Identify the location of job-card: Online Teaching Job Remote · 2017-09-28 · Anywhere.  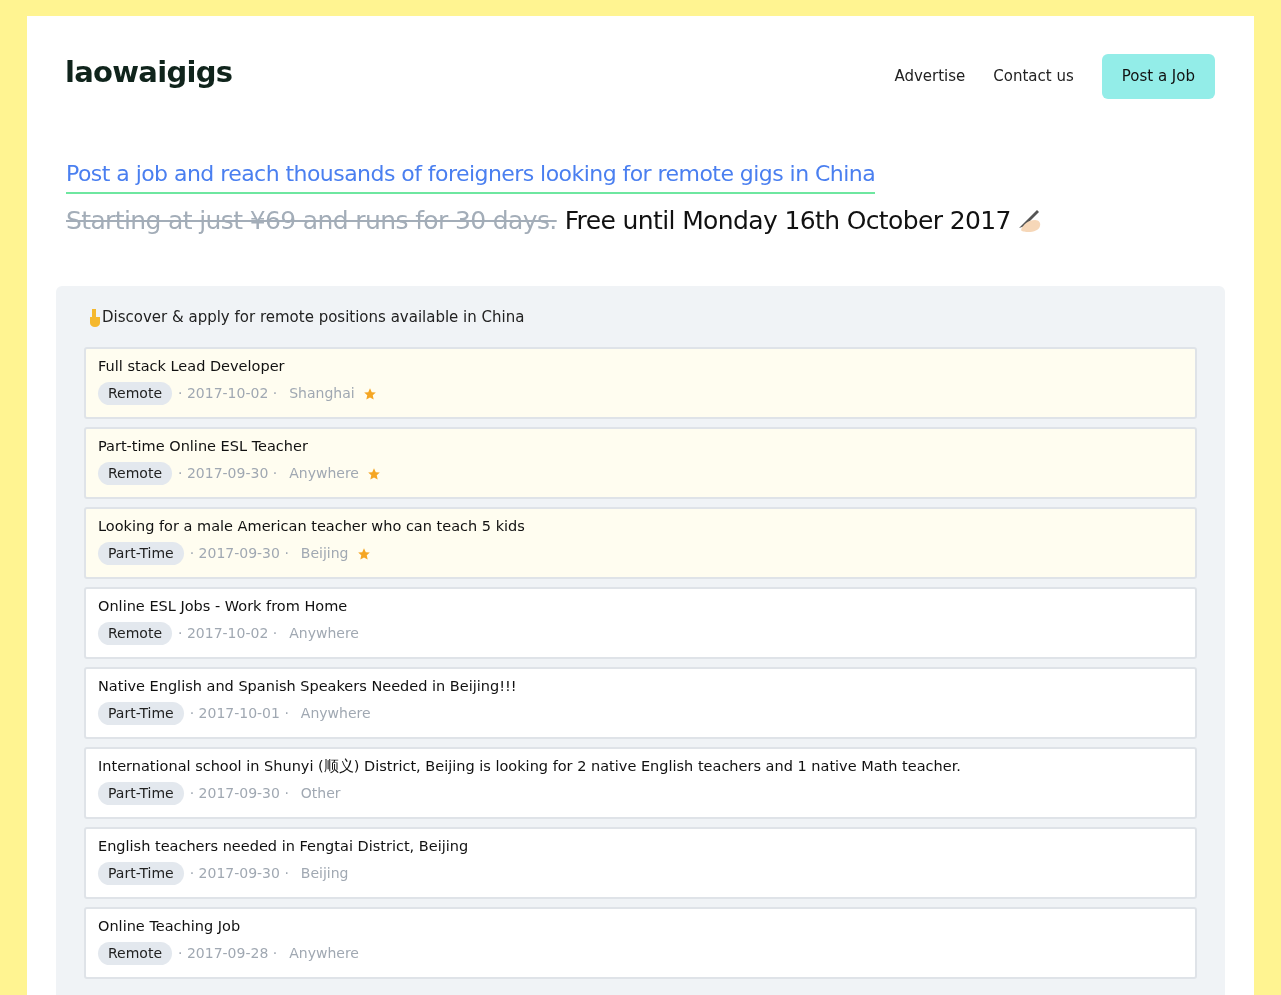
(640, 942).